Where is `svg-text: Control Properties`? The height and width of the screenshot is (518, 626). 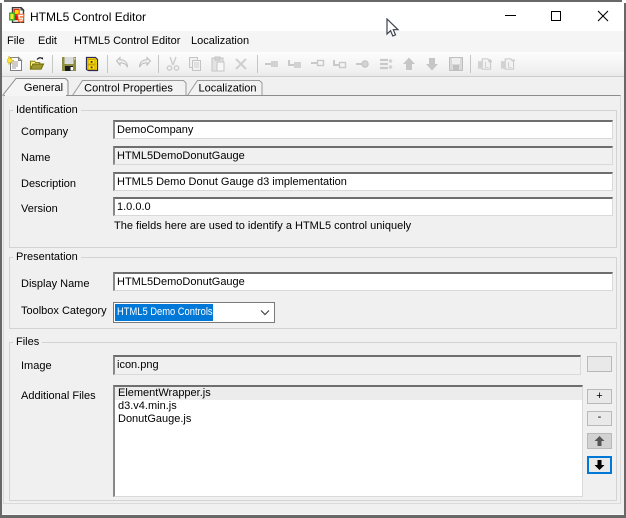 svg-text: Control Properties is located at coordinates (128, 89).